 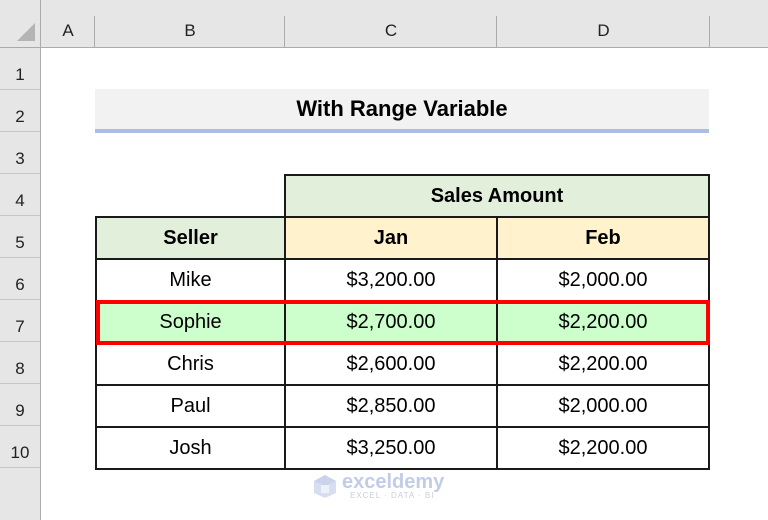 I want to click on row-label: 10, so click(x=20, y=452).